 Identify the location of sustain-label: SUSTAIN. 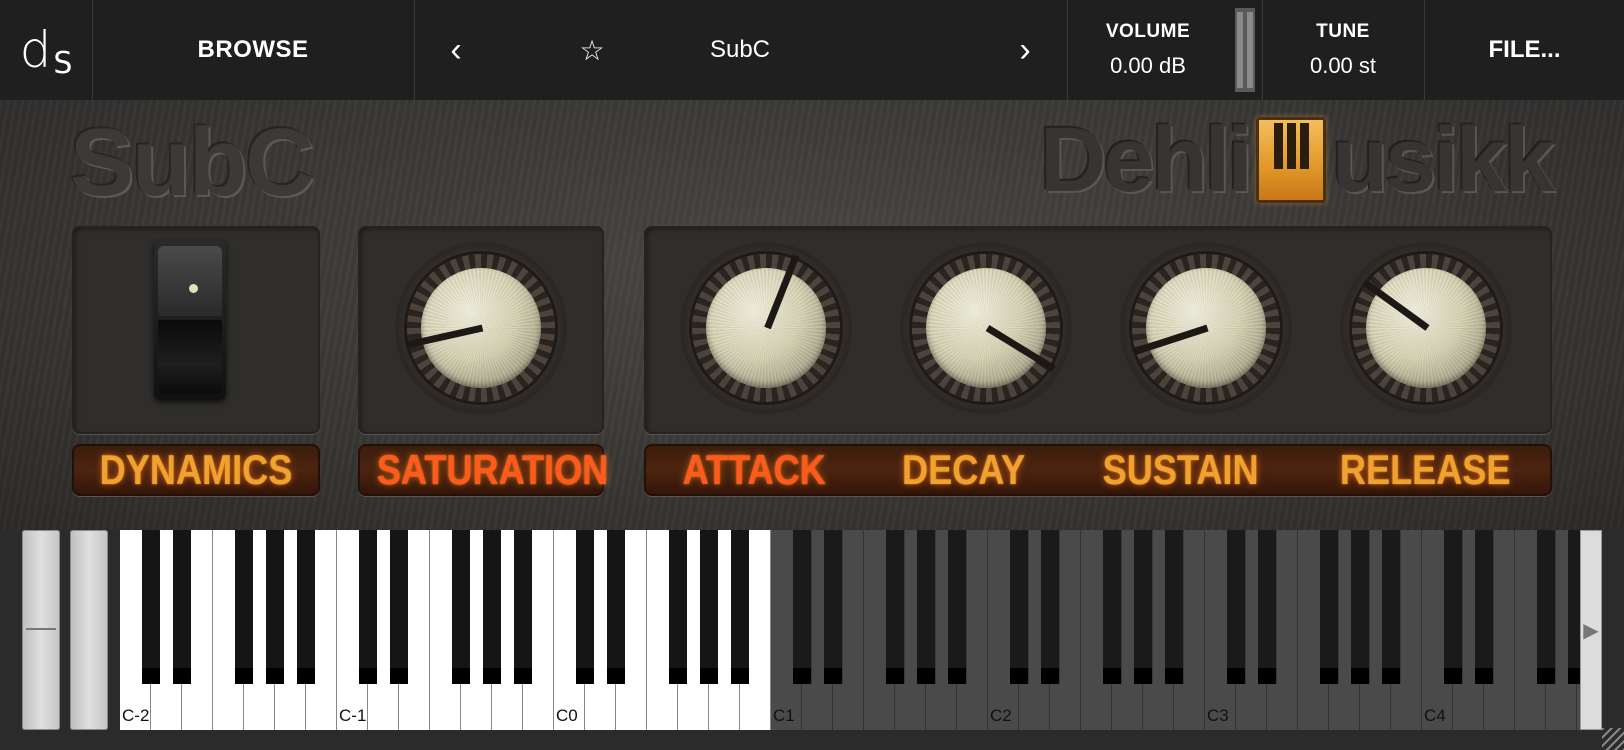
(1181, 469).